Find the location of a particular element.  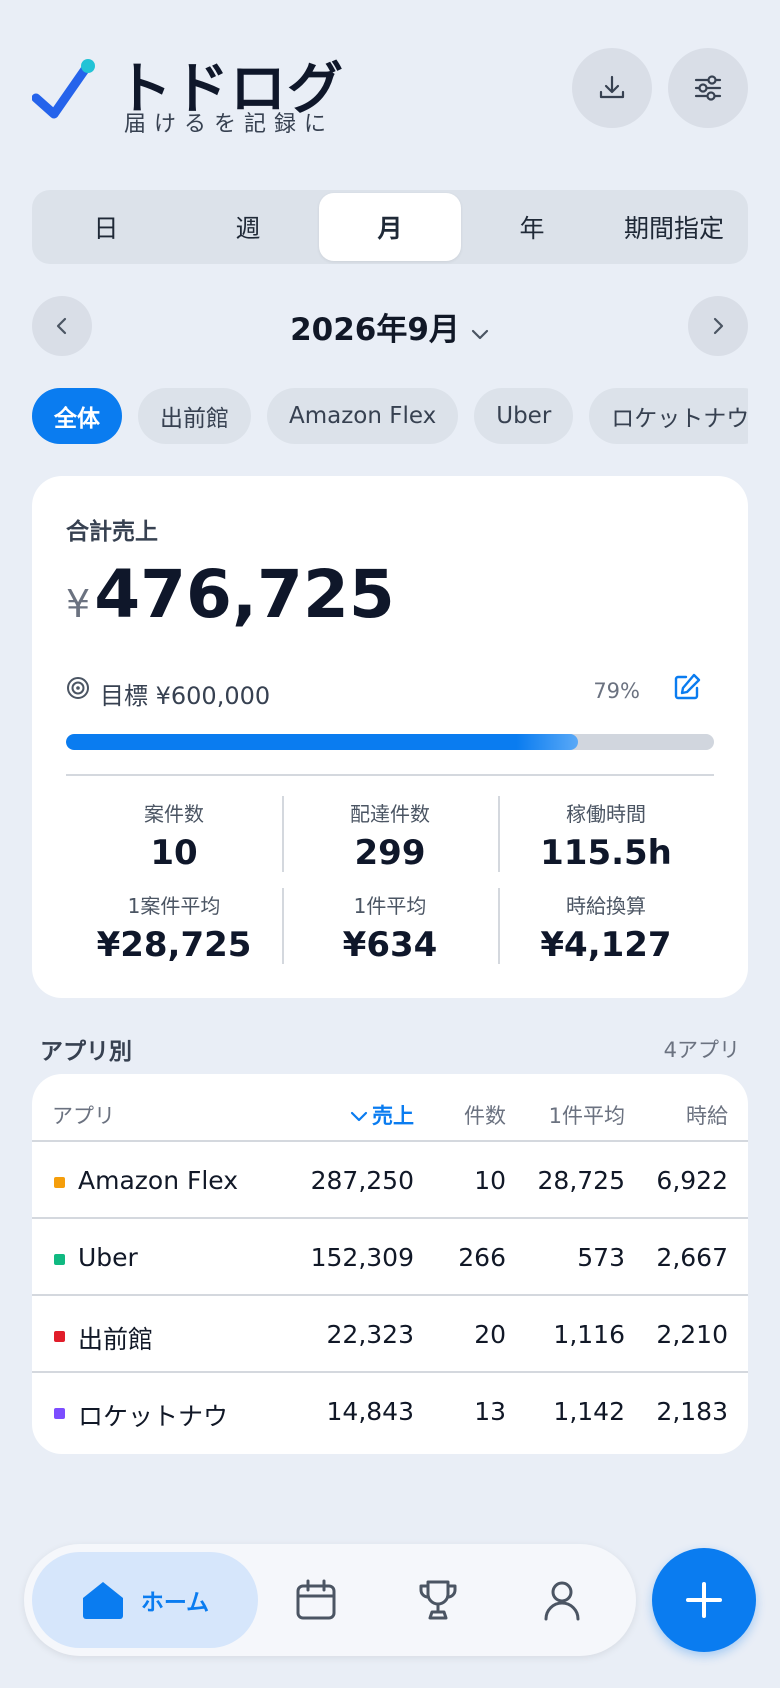

total-sales-value: 476,725 is located at coordinates (244, 594).